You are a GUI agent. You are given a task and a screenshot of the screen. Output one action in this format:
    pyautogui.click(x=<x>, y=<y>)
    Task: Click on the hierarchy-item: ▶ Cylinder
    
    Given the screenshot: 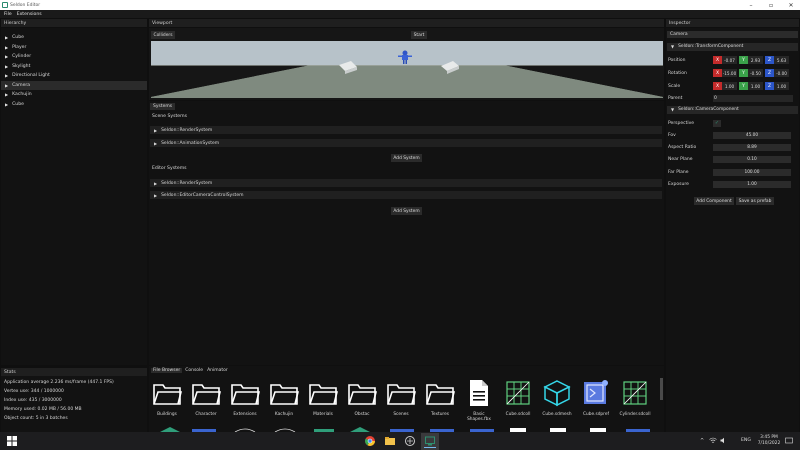 What is the action you would take?
    pyautogui.click(x=74, y=57)
    